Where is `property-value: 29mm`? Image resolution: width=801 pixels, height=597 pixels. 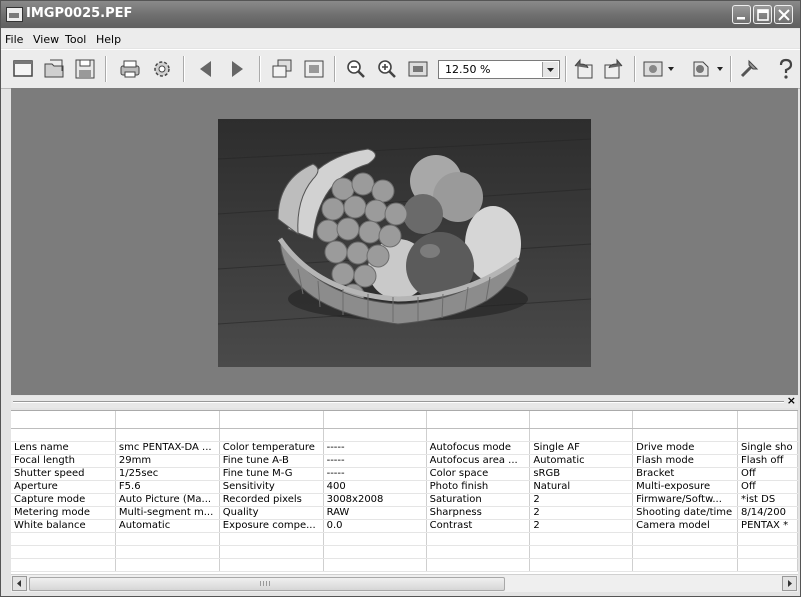 property-value: 29mm is located at coordinates (167, 461).